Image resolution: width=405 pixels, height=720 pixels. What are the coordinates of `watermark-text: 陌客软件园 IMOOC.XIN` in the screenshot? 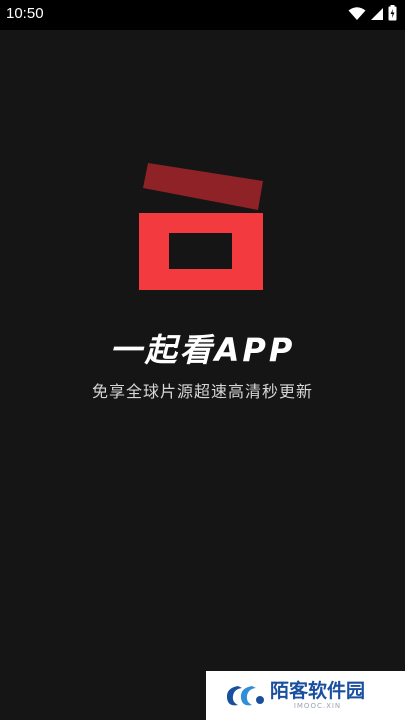 It's located at (317, 695).